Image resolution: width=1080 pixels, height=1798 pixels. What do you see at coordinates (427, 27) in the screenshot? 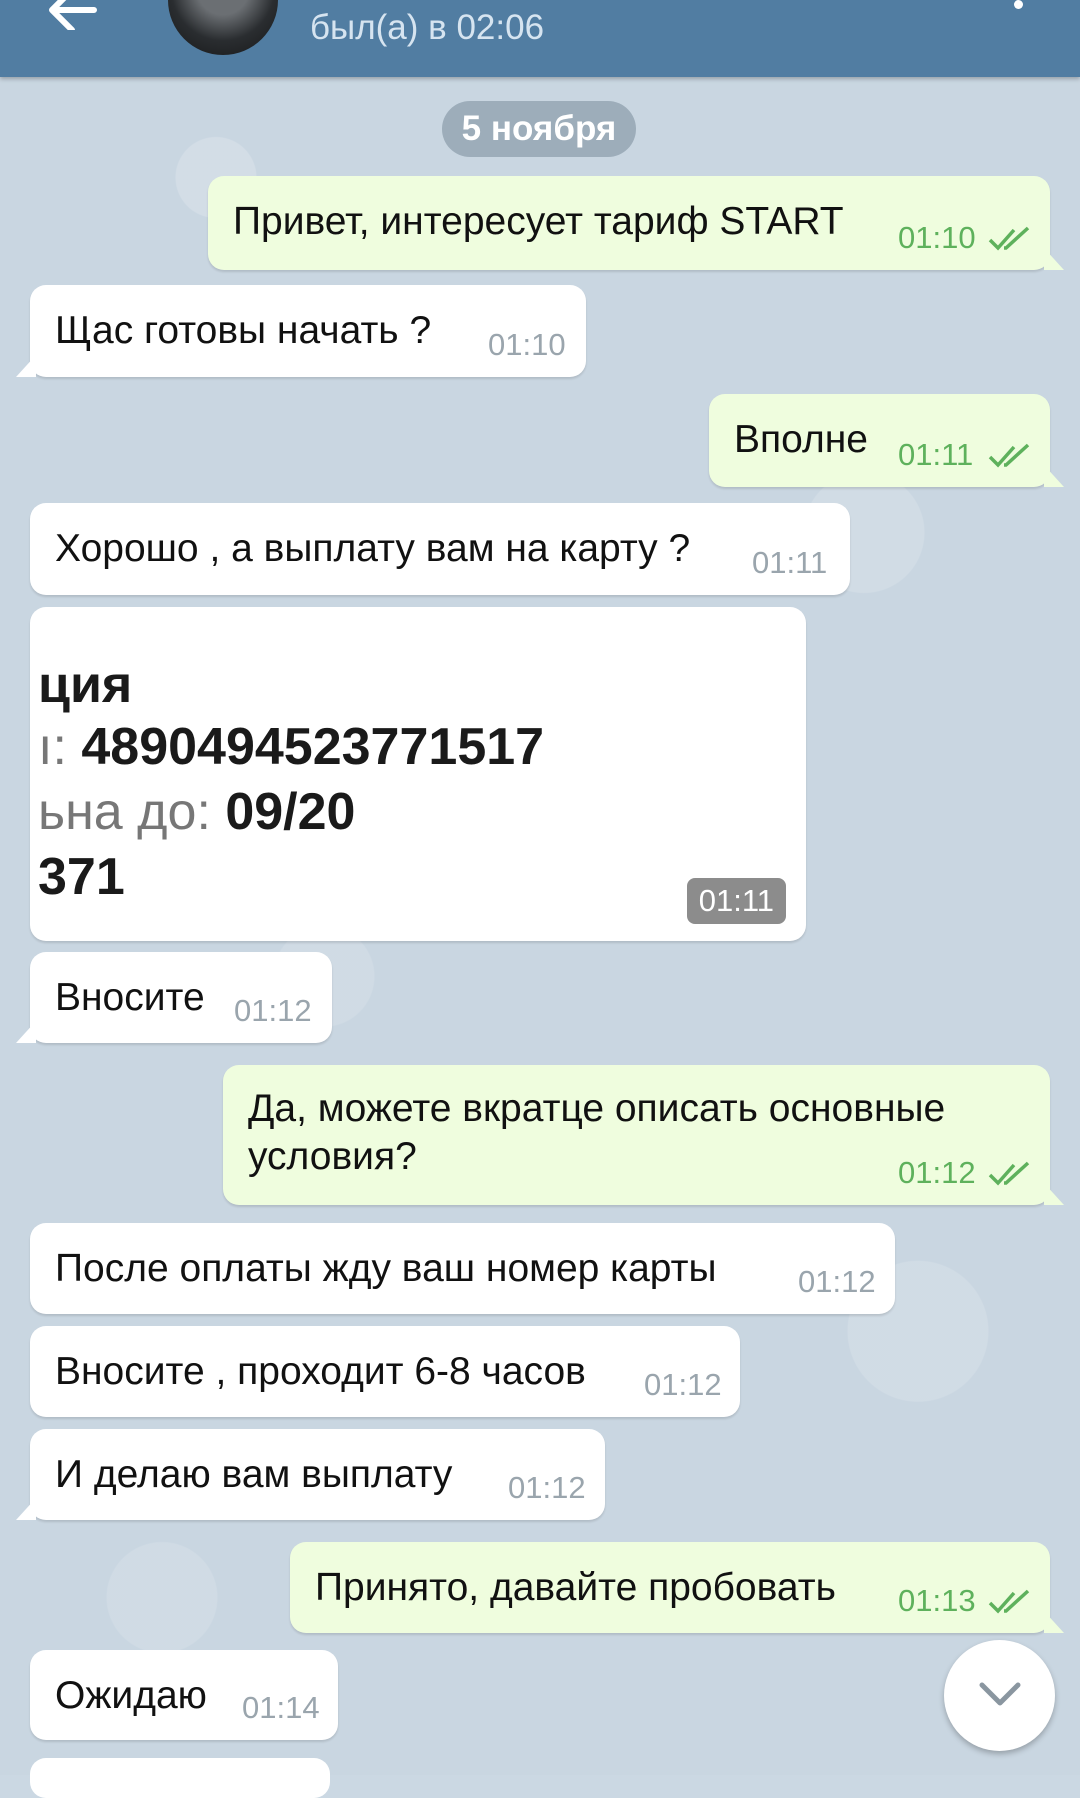
I see `last-seen-status: был(а) в 02:06` at bounding box center [427, 27].